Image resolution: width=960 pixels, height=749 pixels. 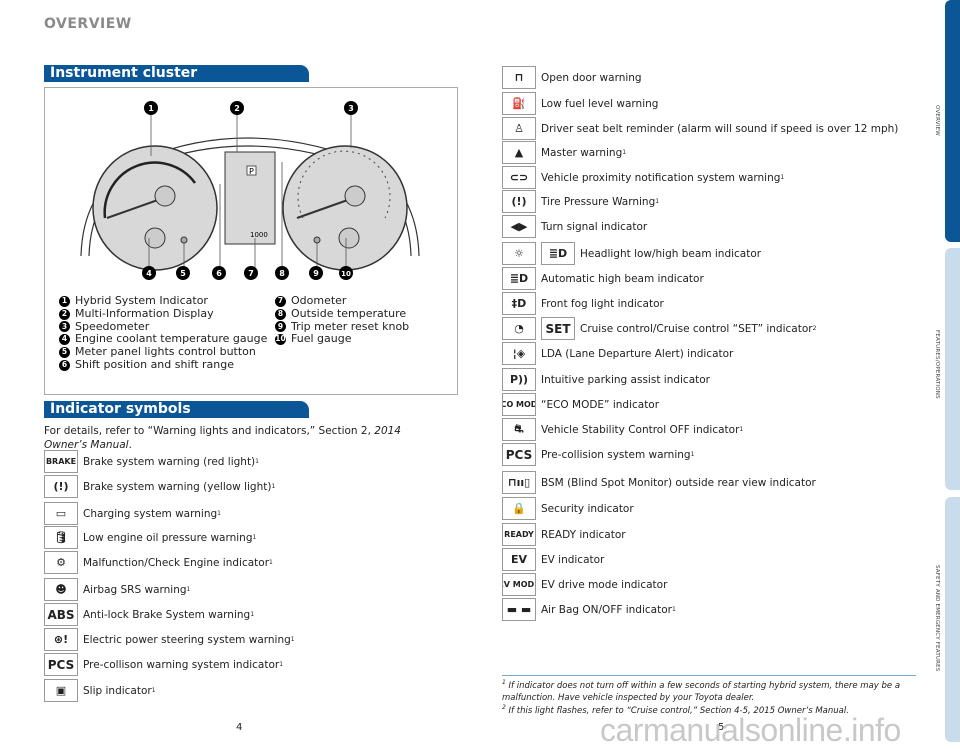 I want to click on legend-label: Multi-Information Display, so click(x=144, y=313).